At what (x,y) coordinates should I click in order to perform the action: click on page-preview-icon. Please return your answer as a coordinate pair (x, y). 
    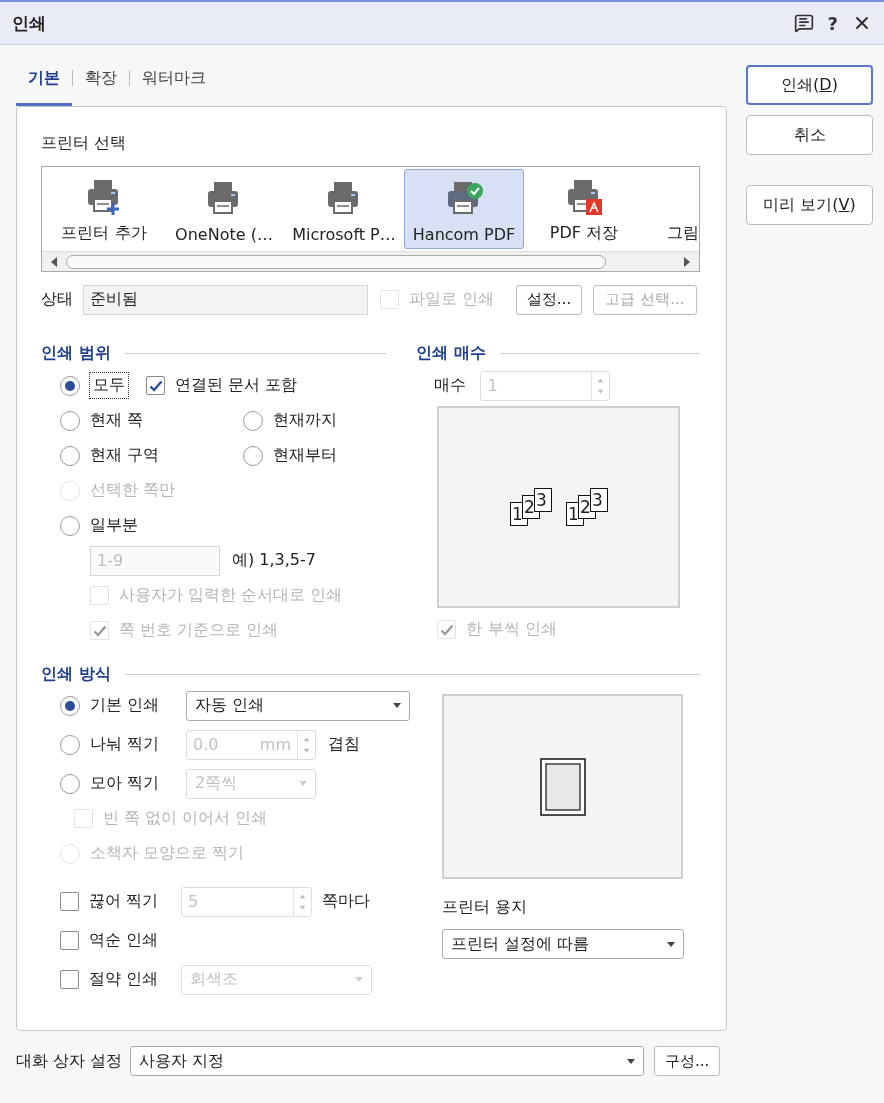
    Looking at the image, I should click on (562, 786).